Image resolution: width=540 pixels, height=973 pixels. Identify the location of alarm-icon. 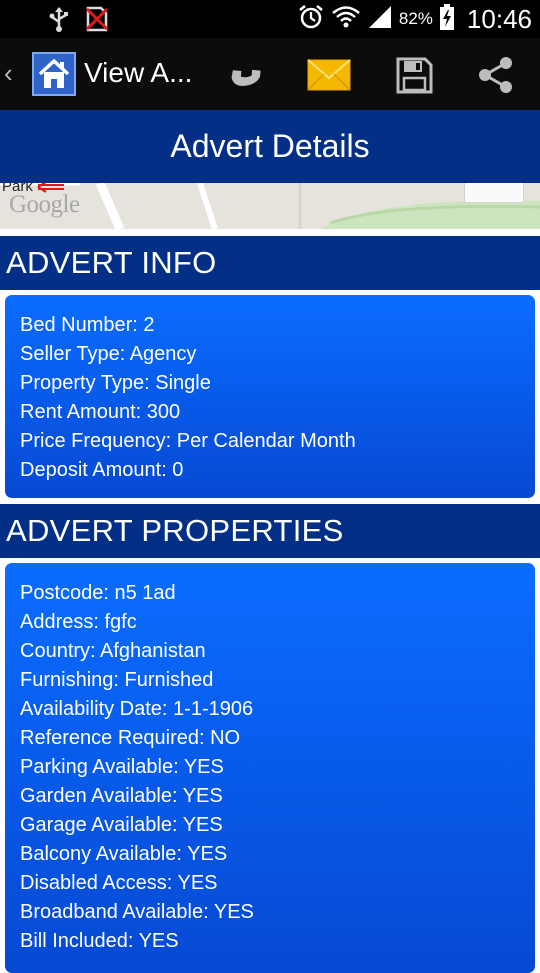
(311, 19).